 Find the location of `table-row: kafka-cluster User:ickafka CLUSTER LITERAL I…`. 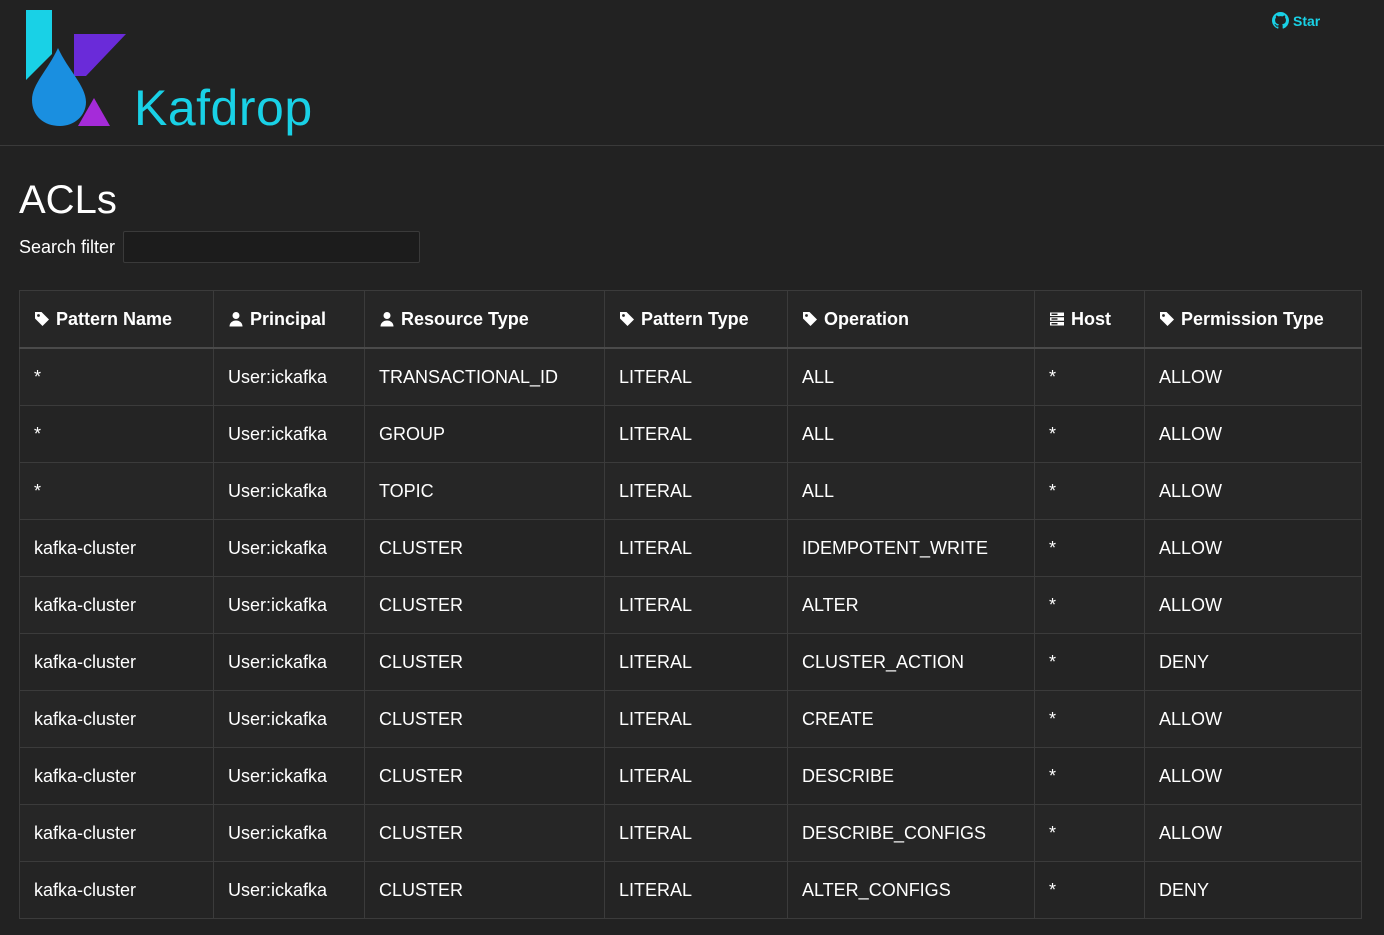

table-row: kafka-cluster User:ickafka CLUSTER LITERAL I… is located at coordinates (690, 548).